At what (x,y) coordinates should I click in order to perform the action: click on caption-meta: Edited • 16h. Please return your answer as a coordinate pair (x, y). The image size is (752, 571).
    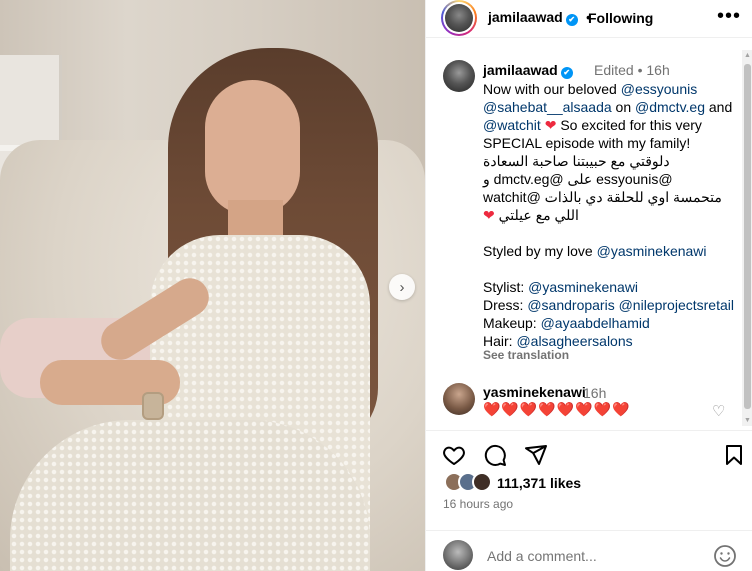
    Looking at the image, I should click on (632, 70).